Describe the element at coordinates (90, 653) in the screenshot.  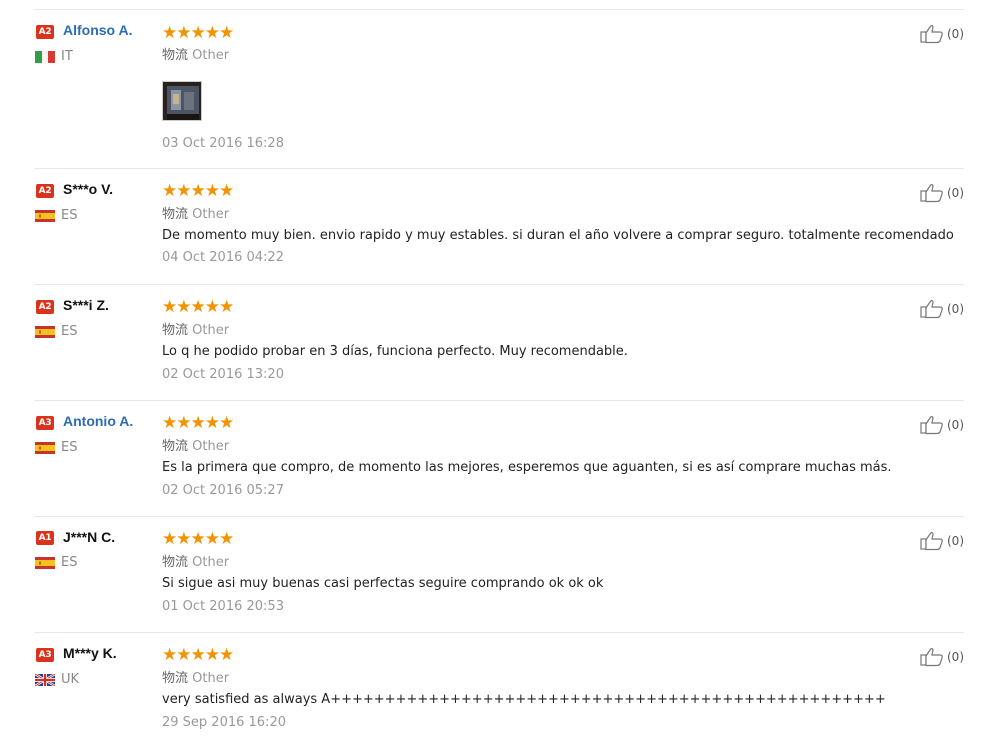
I see `buyer-name: M***y K.` at that location.